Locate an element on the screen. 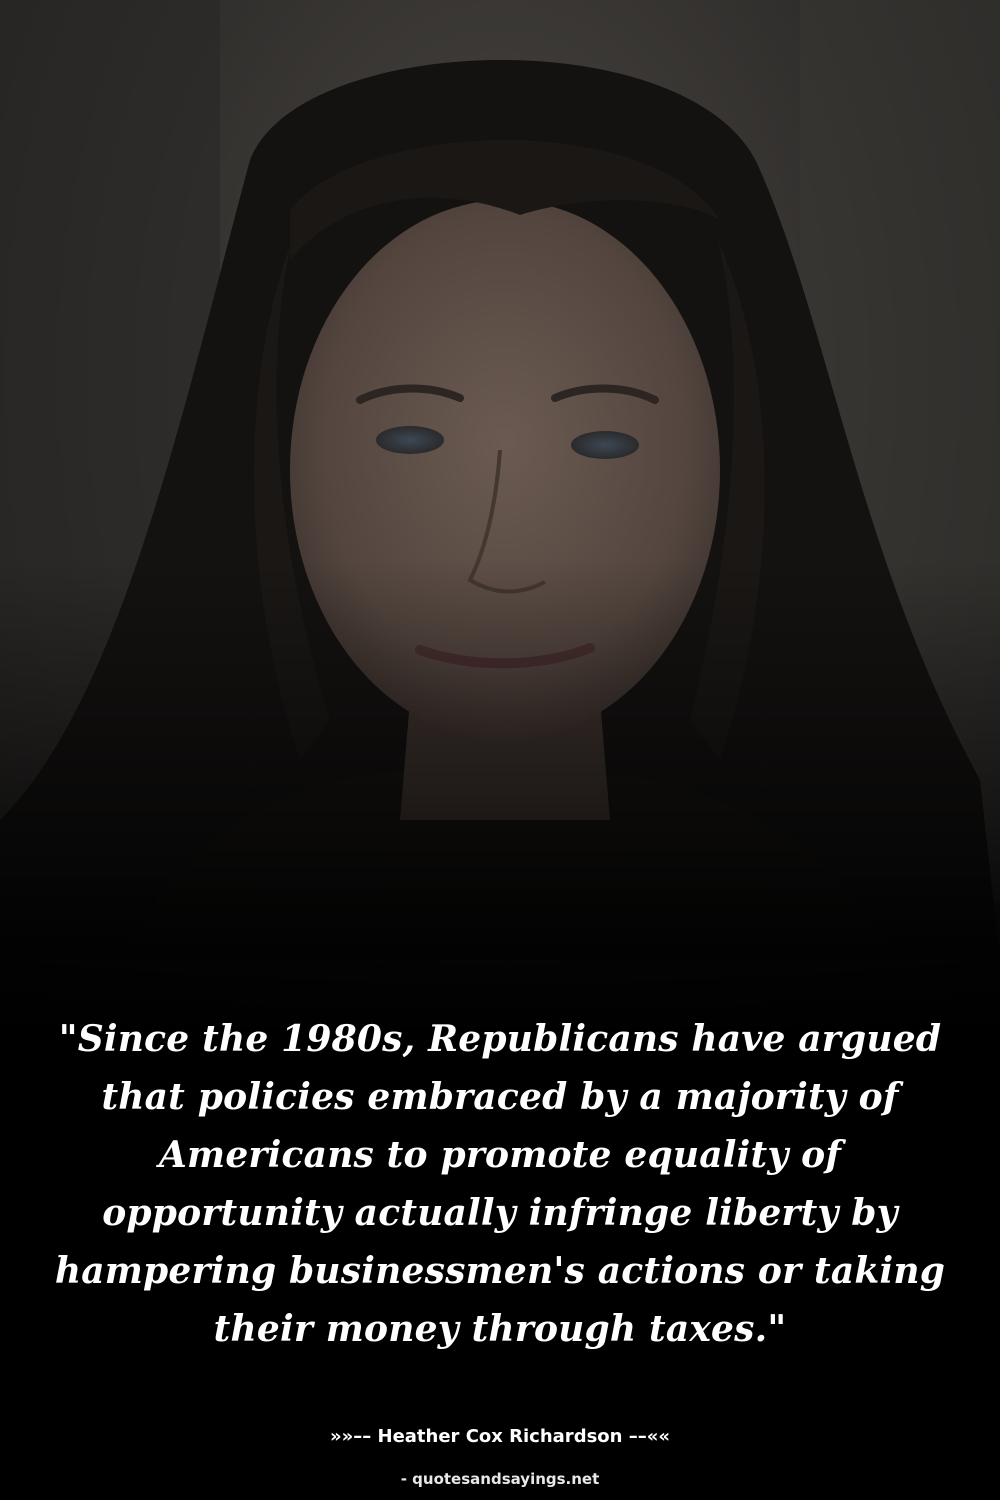 The image size is (1000, 1500). source-watermark: - quotesandsayings.net is located at coordinates (500, 1479).